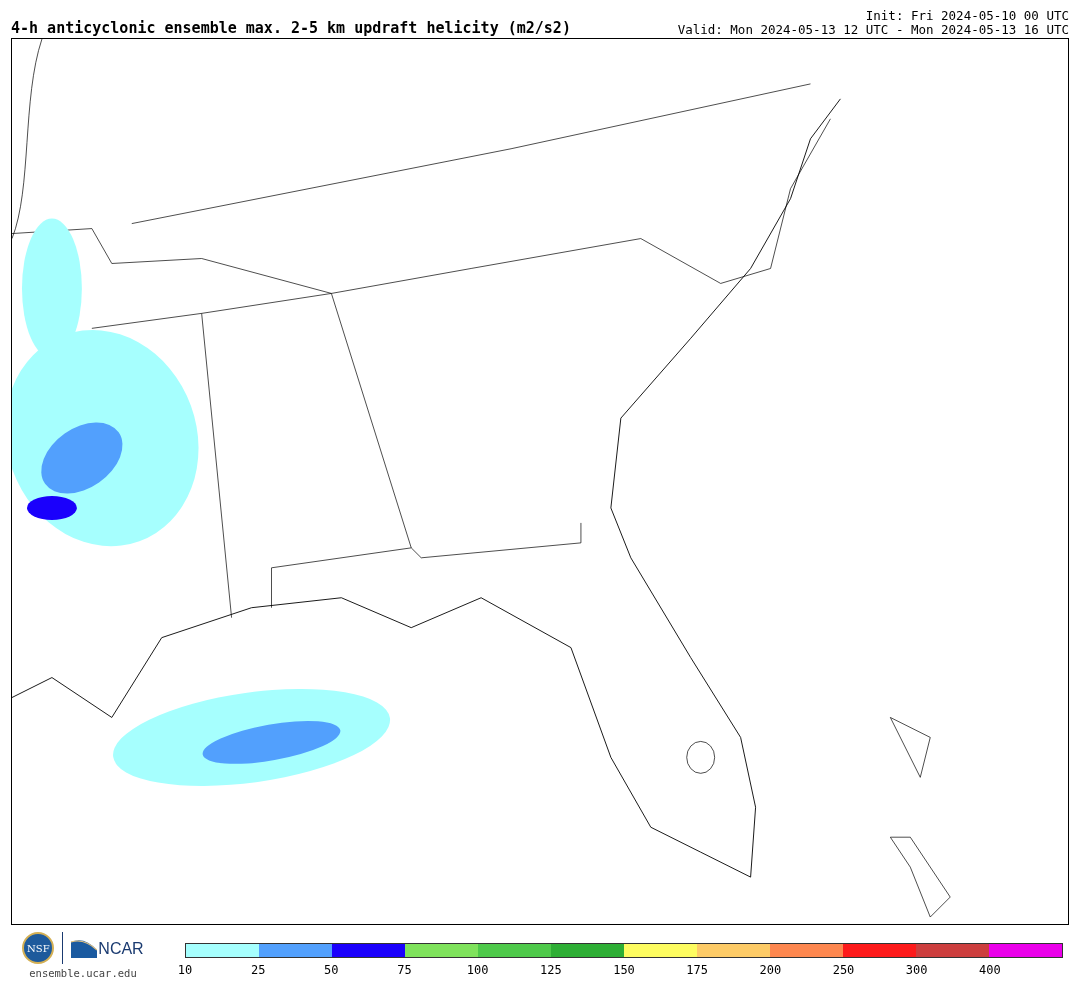 Image resolution: width=1080 pixels, height=988 pixels. I want to click on init-time: Init: Fri 2024-05-10 00 UTC, so click(966, 16).